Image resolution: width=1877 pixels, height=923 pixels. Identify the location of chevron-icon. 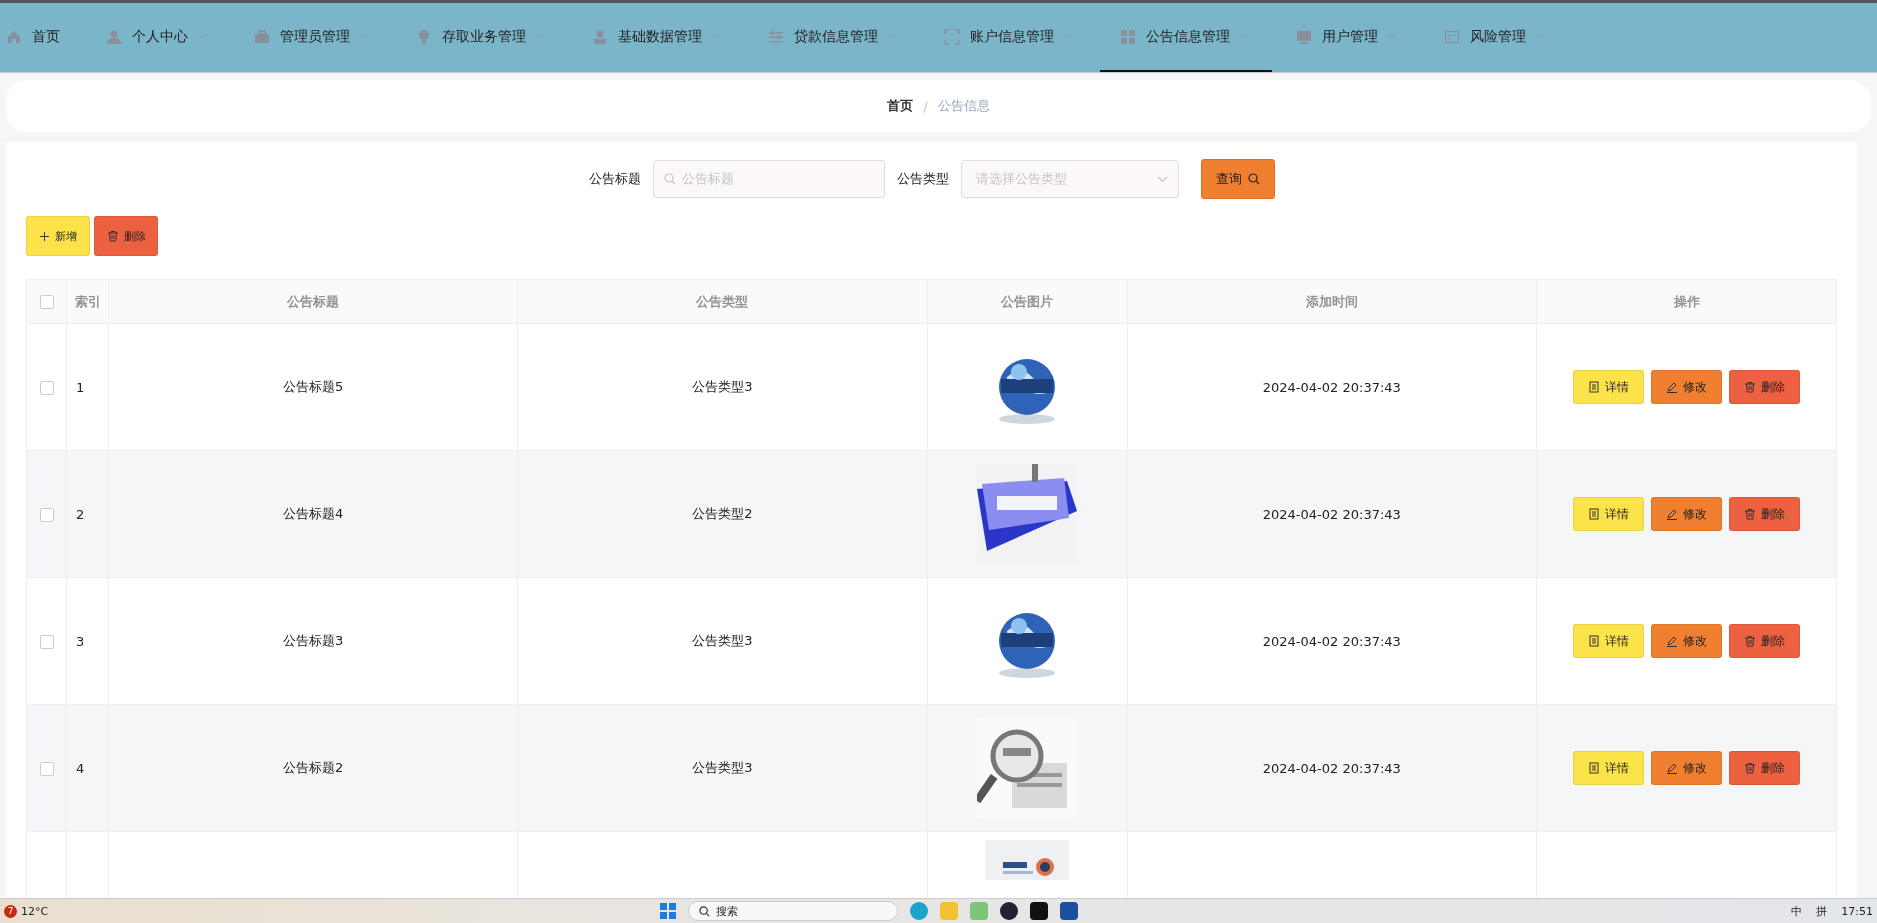
(1162, 179).